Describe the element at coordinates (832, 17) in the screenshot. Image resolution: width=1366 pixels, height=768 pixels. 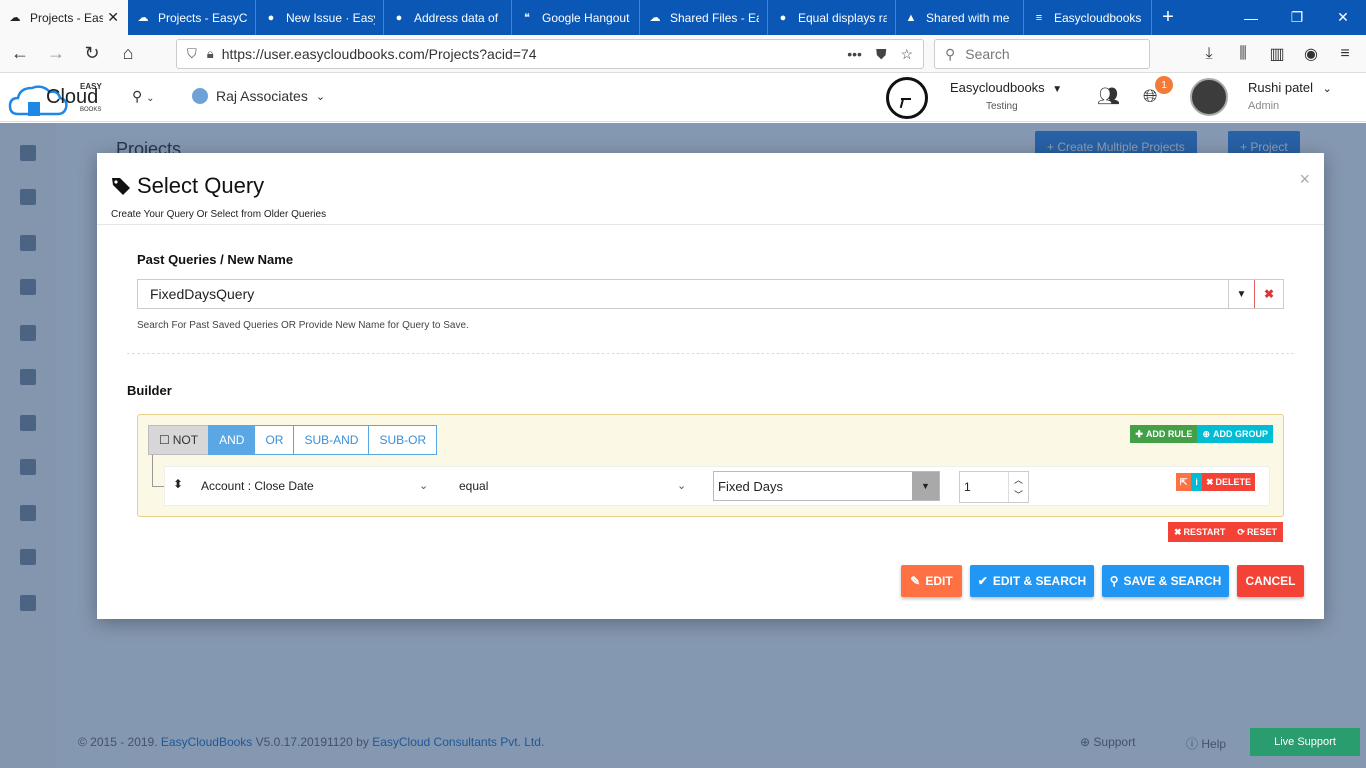
I see `browser-tab: ● Equal displays ra` at that location.